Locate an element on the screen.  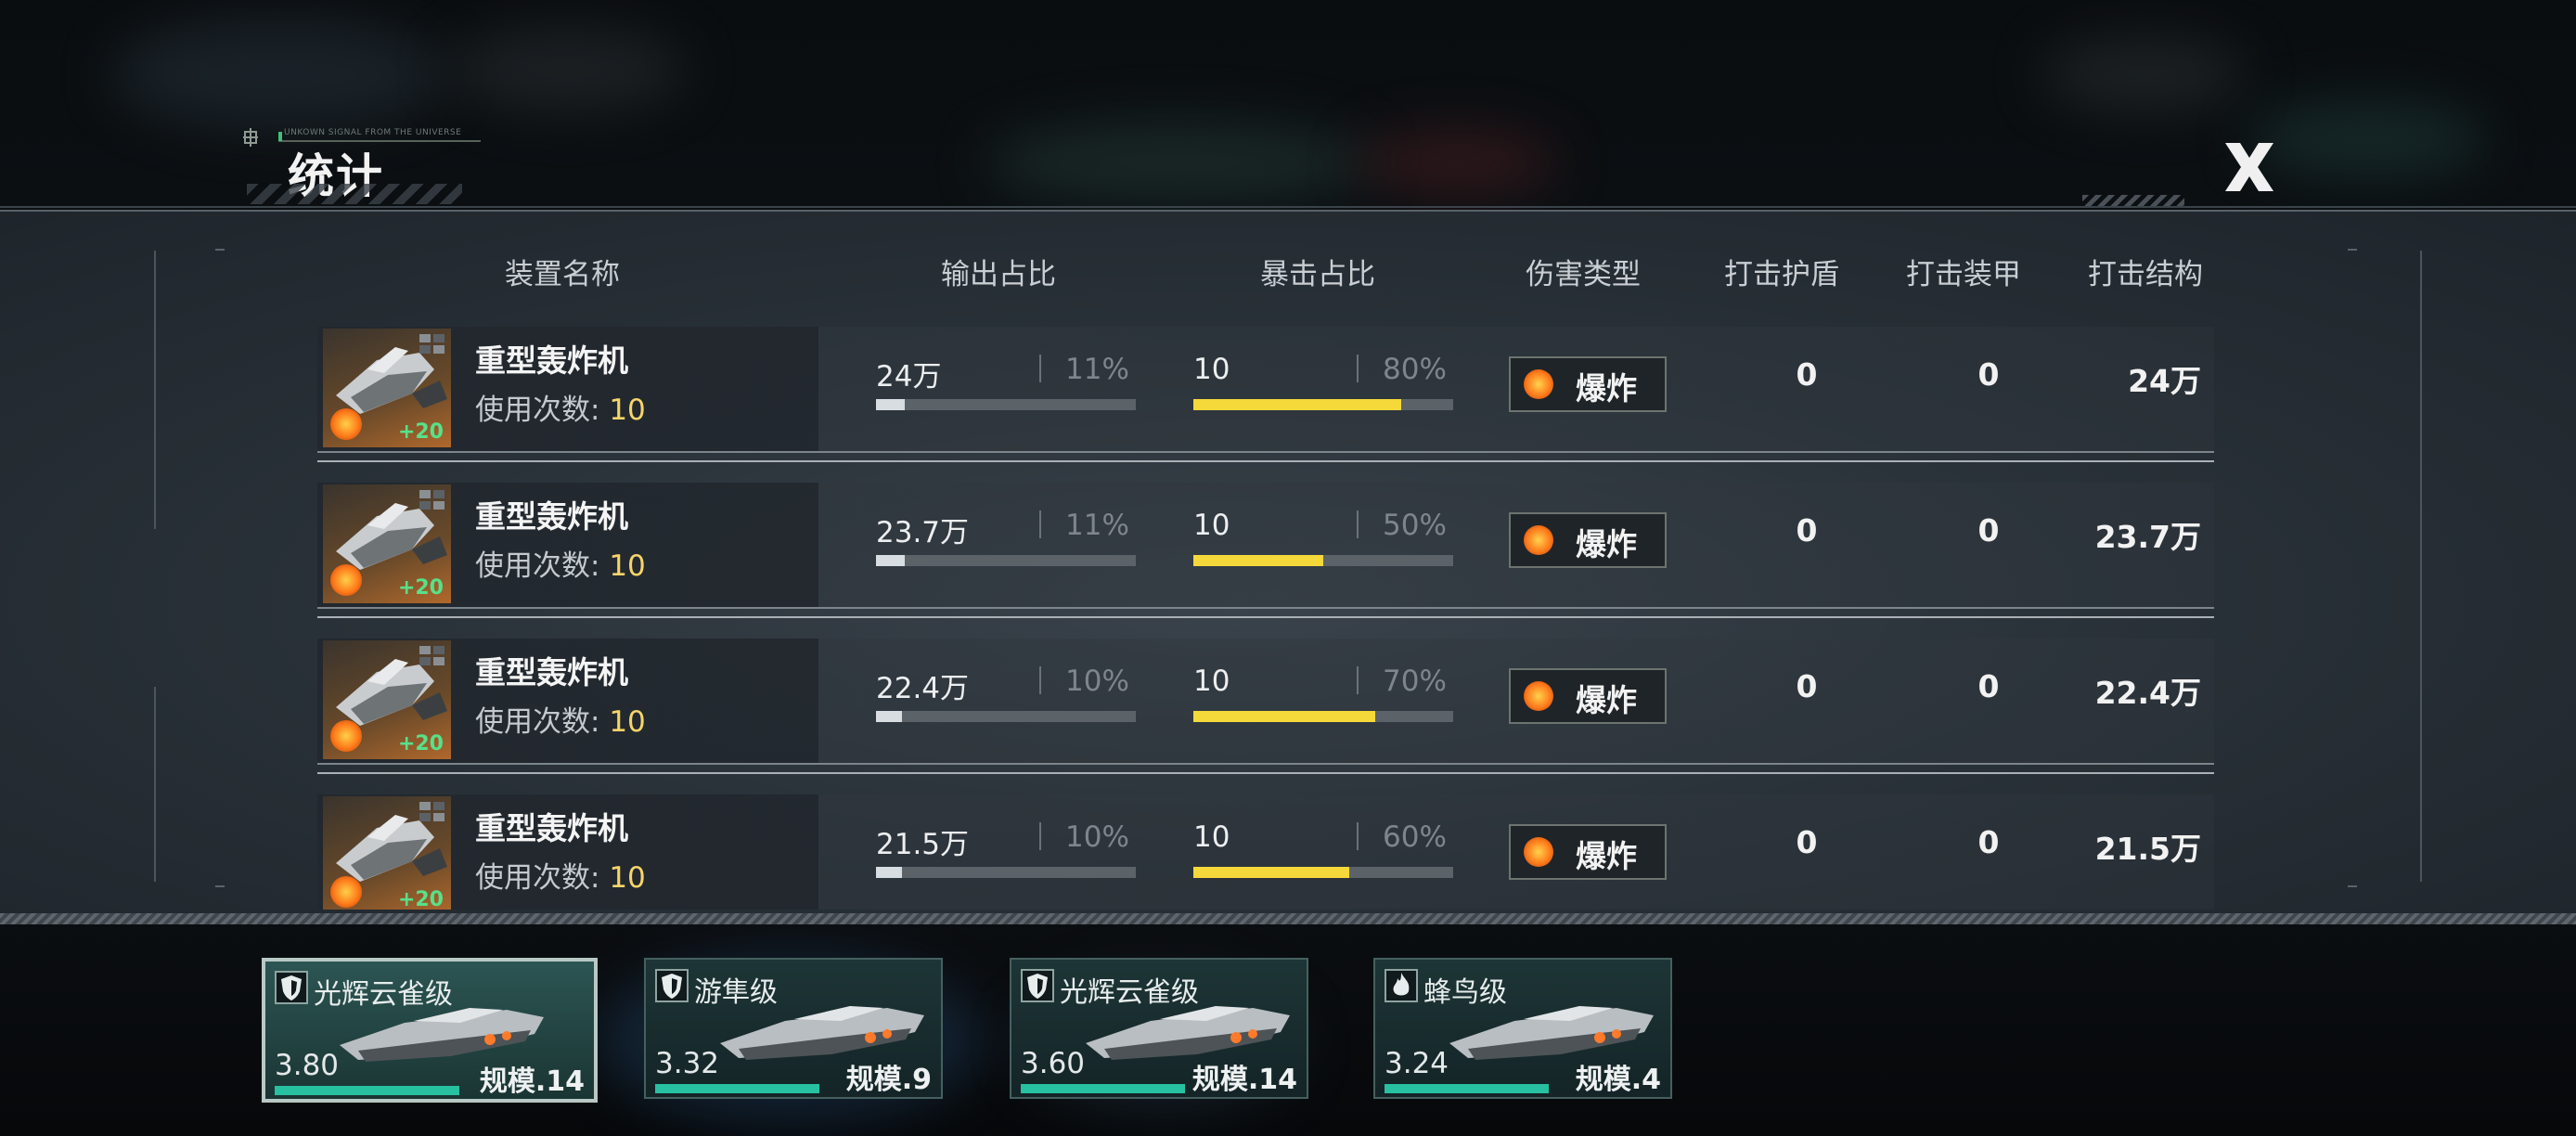
flame-icon is located at coordinates (1401, 985).